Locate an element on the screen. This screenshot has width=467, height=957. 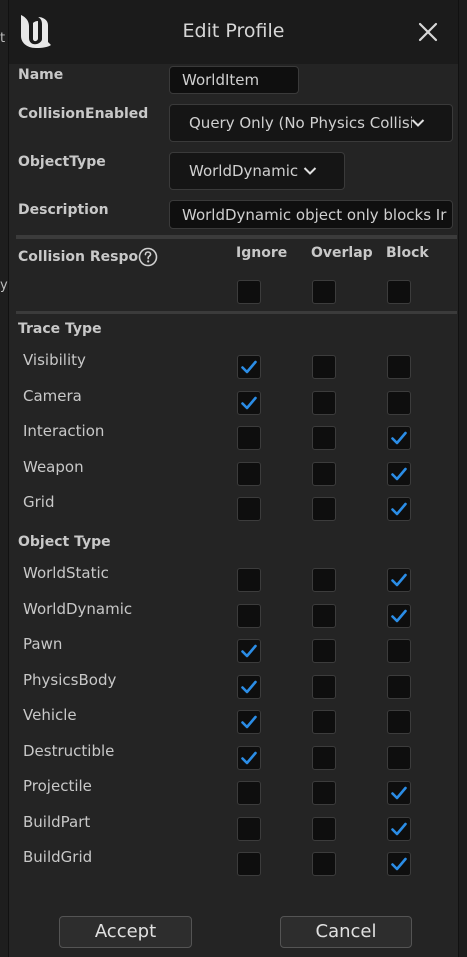
response-row-label: Pawn is located at coordinates (43, 644).